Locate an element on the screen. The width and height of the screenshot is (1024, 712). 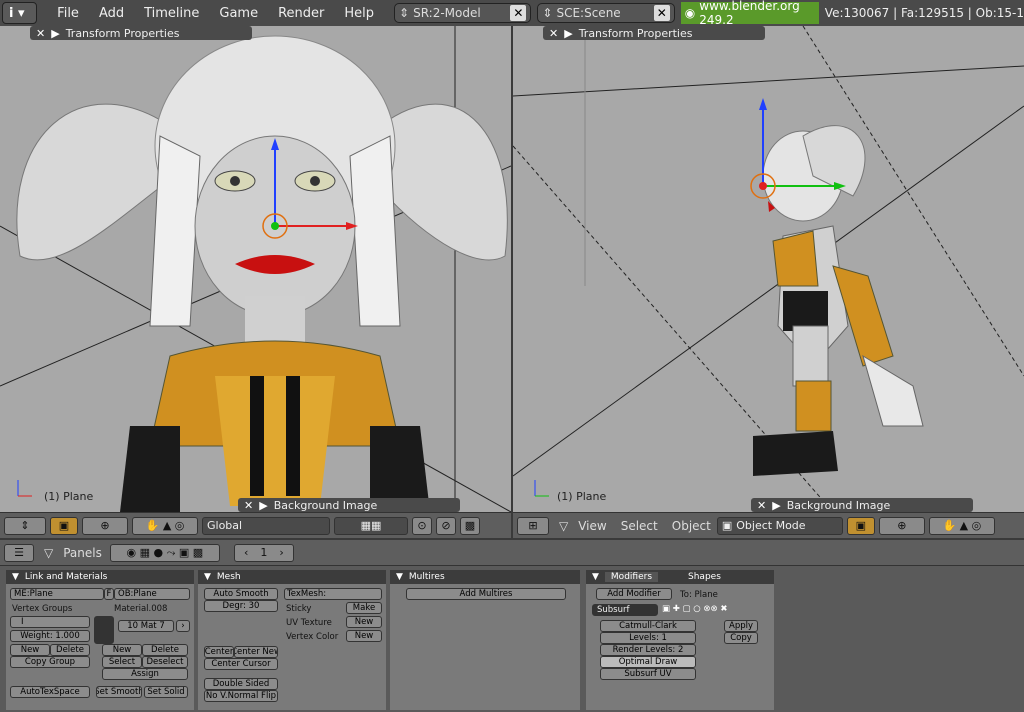
copy-group-button: Copy Group is located at coordinates (50, 662).